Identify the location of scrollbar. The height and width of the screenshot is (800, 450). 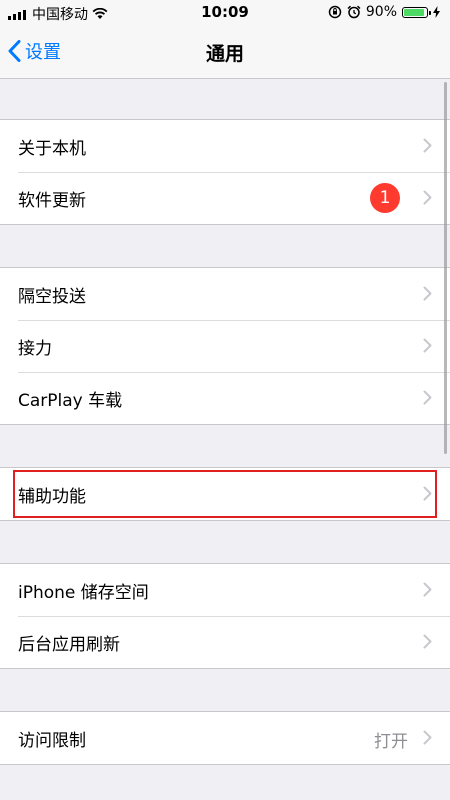
(445, 268).